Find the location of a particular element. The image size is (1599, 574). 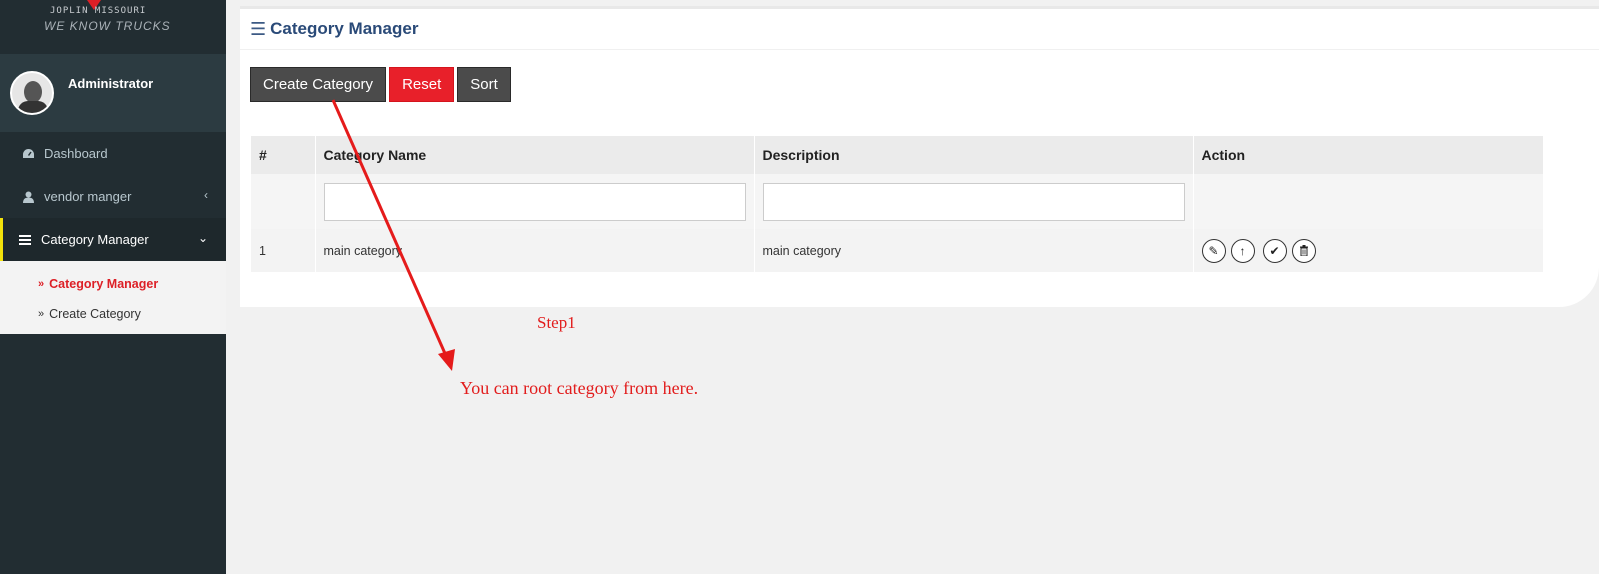

row-category-name: main category is located at coordinates (535, 250).